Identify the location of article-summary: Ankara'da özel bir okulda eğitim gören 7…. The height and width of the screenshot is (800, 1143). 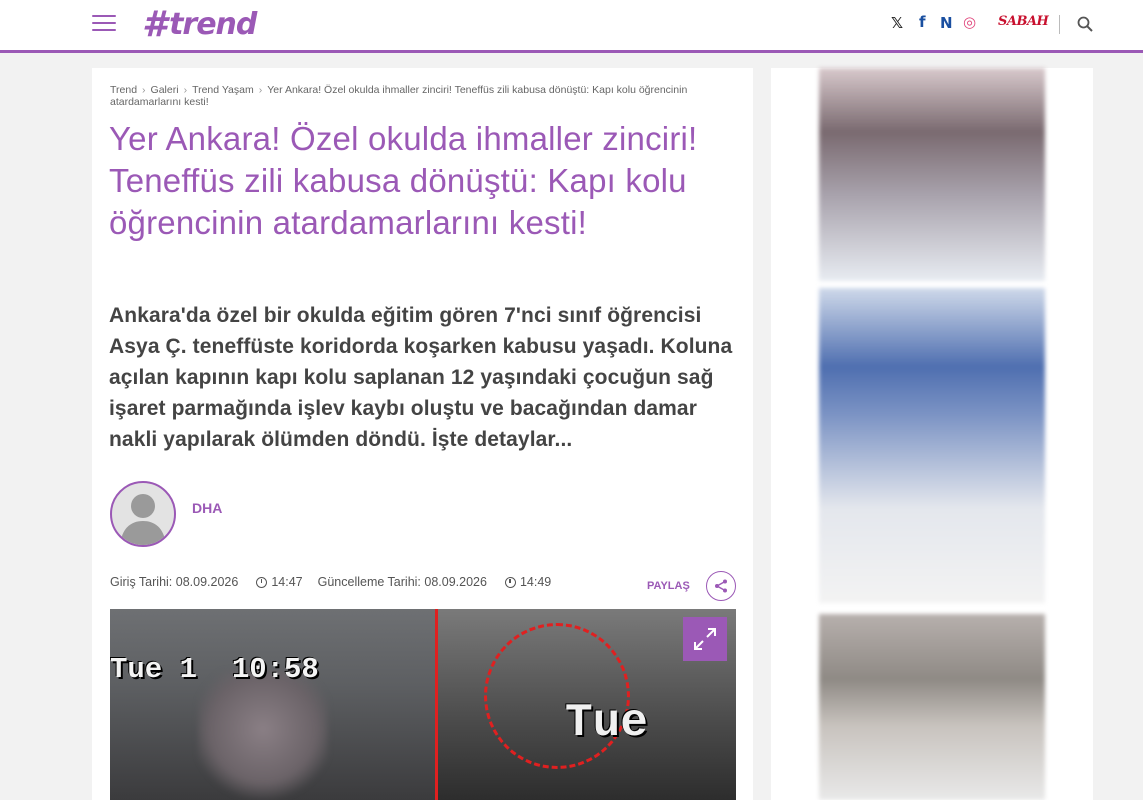
(421, 377).